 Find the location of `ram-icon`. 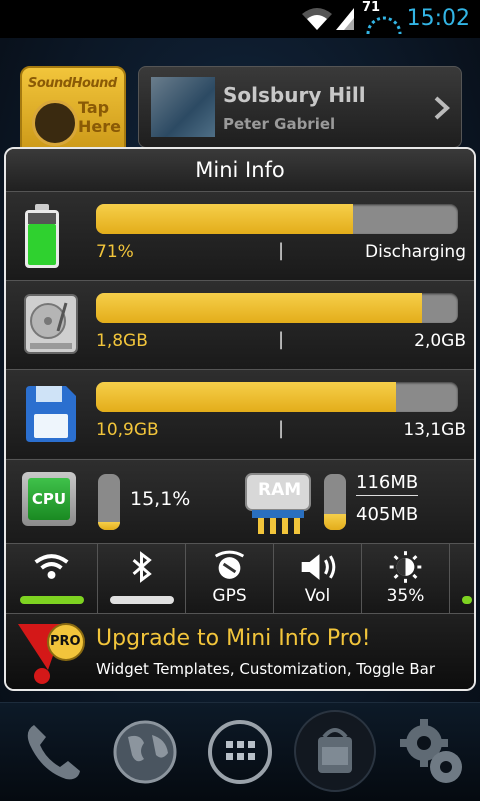

ram-icon is located at coordinates (278, 503).